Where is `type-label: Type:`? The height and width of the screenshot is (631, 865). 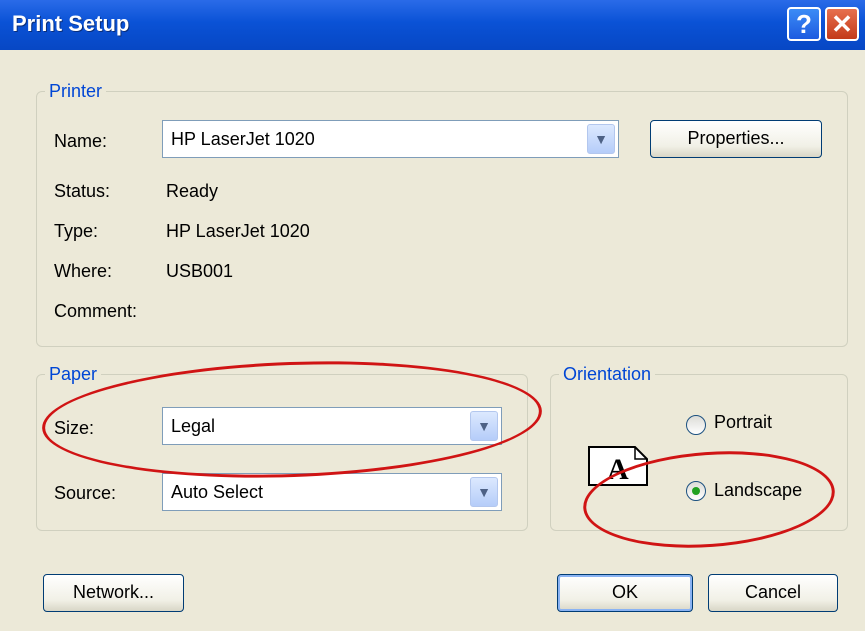 type-label: Type: is located at coordinates (76, 231).